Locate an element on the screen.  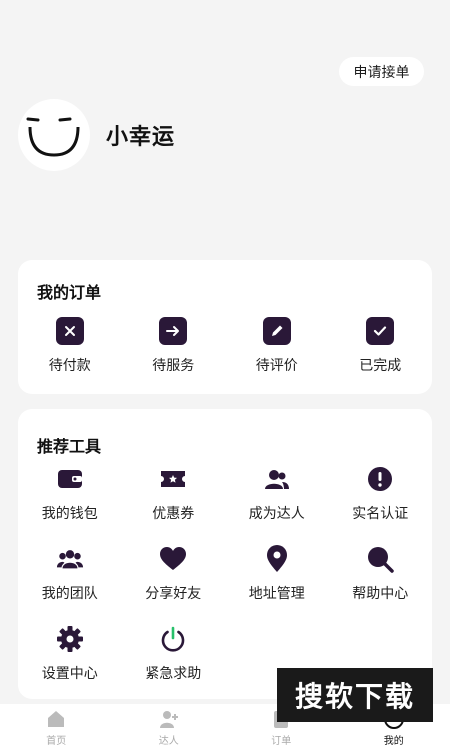
x-icon is located at coordinates (69, 331).